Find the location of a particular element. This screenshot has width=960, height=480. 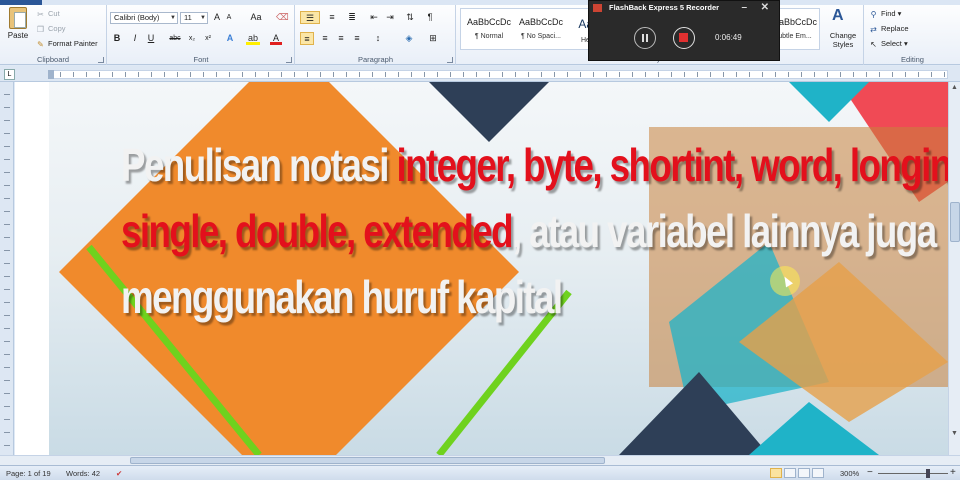

copy-label: Copy is located at coordinates (57, 28).